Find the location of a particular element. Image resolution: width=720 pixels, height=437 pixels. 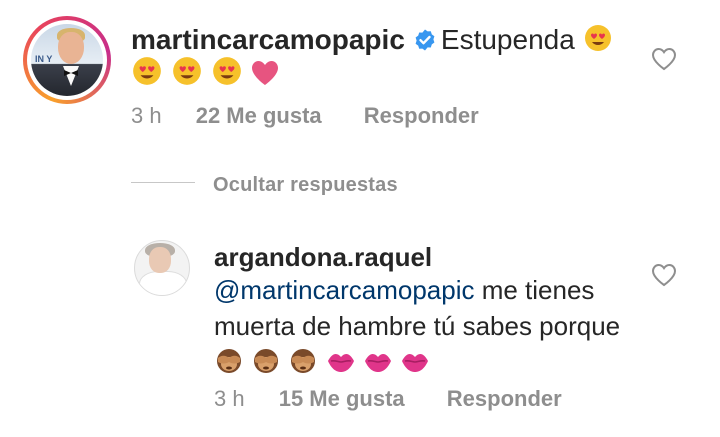

reply-time: 3 h is located at coordinates (229, 398).